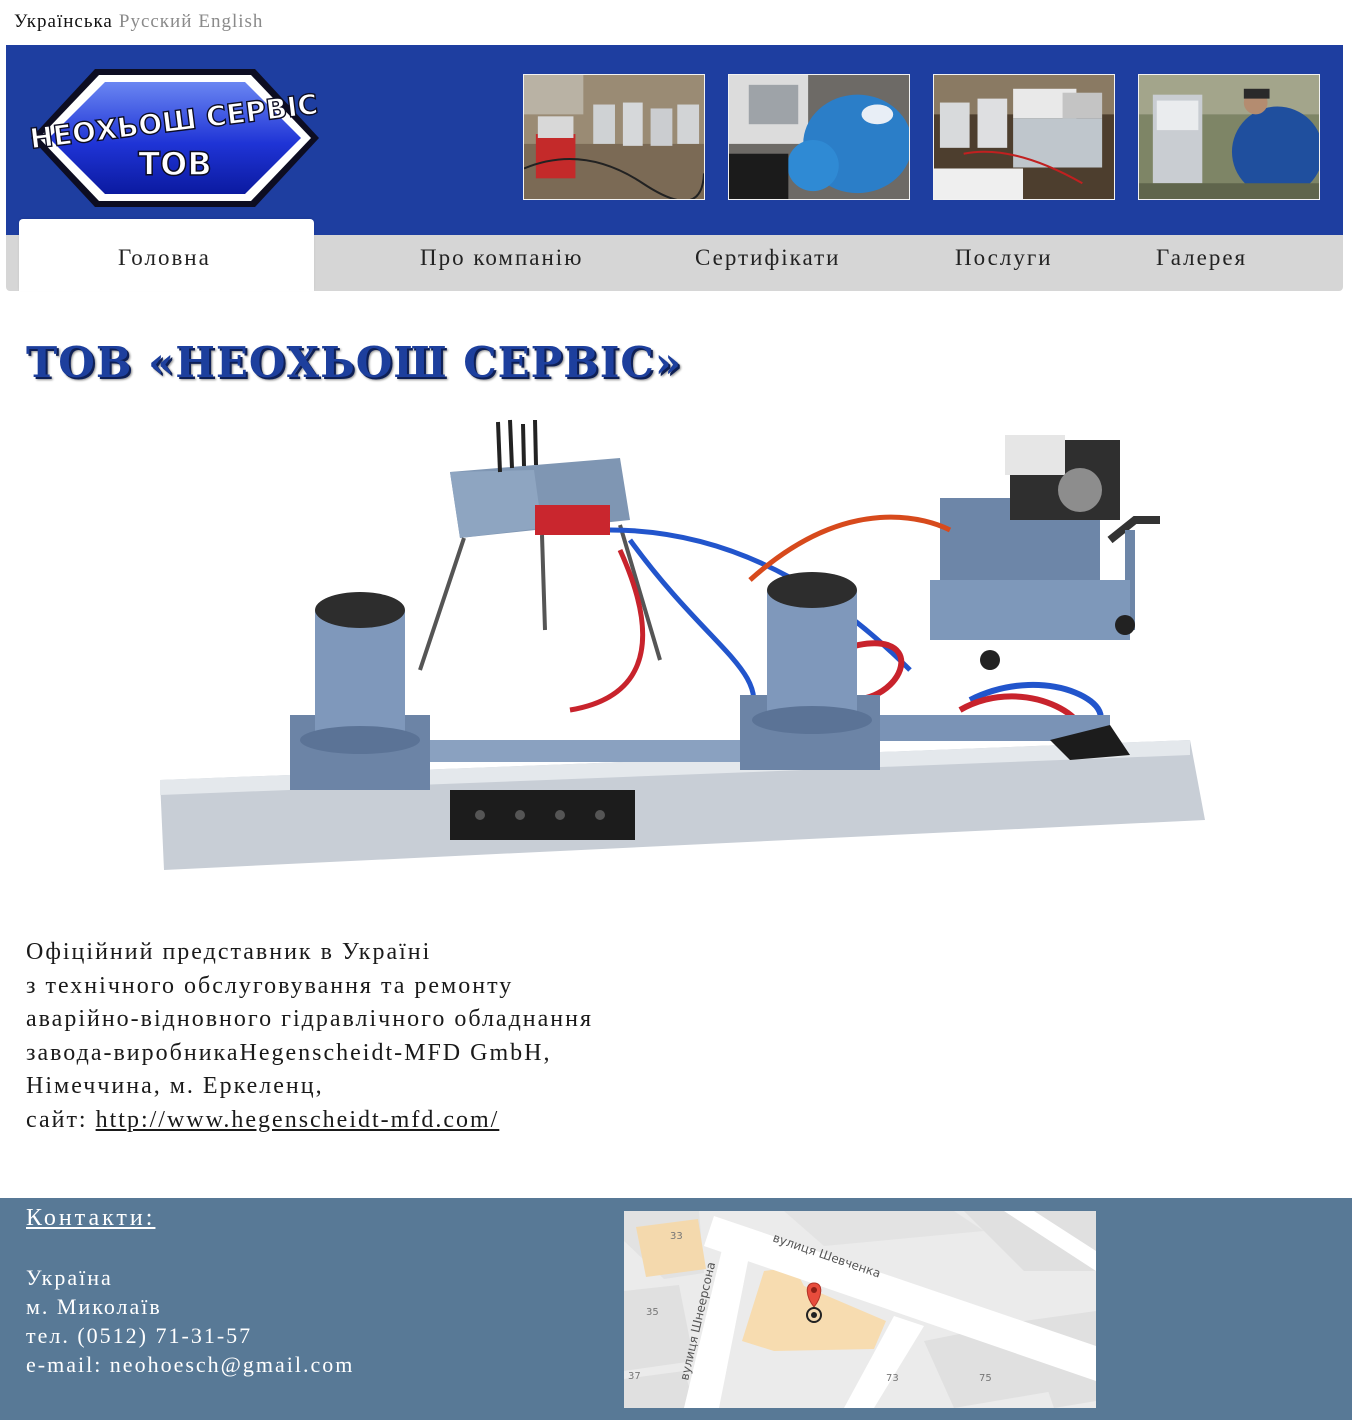 The height and width of the screenshot is (1420, 1352). What do you see at coordinates (164, 258) in the screenshot?
I see `nav-home: Головна` at bounding box center [164, 258].